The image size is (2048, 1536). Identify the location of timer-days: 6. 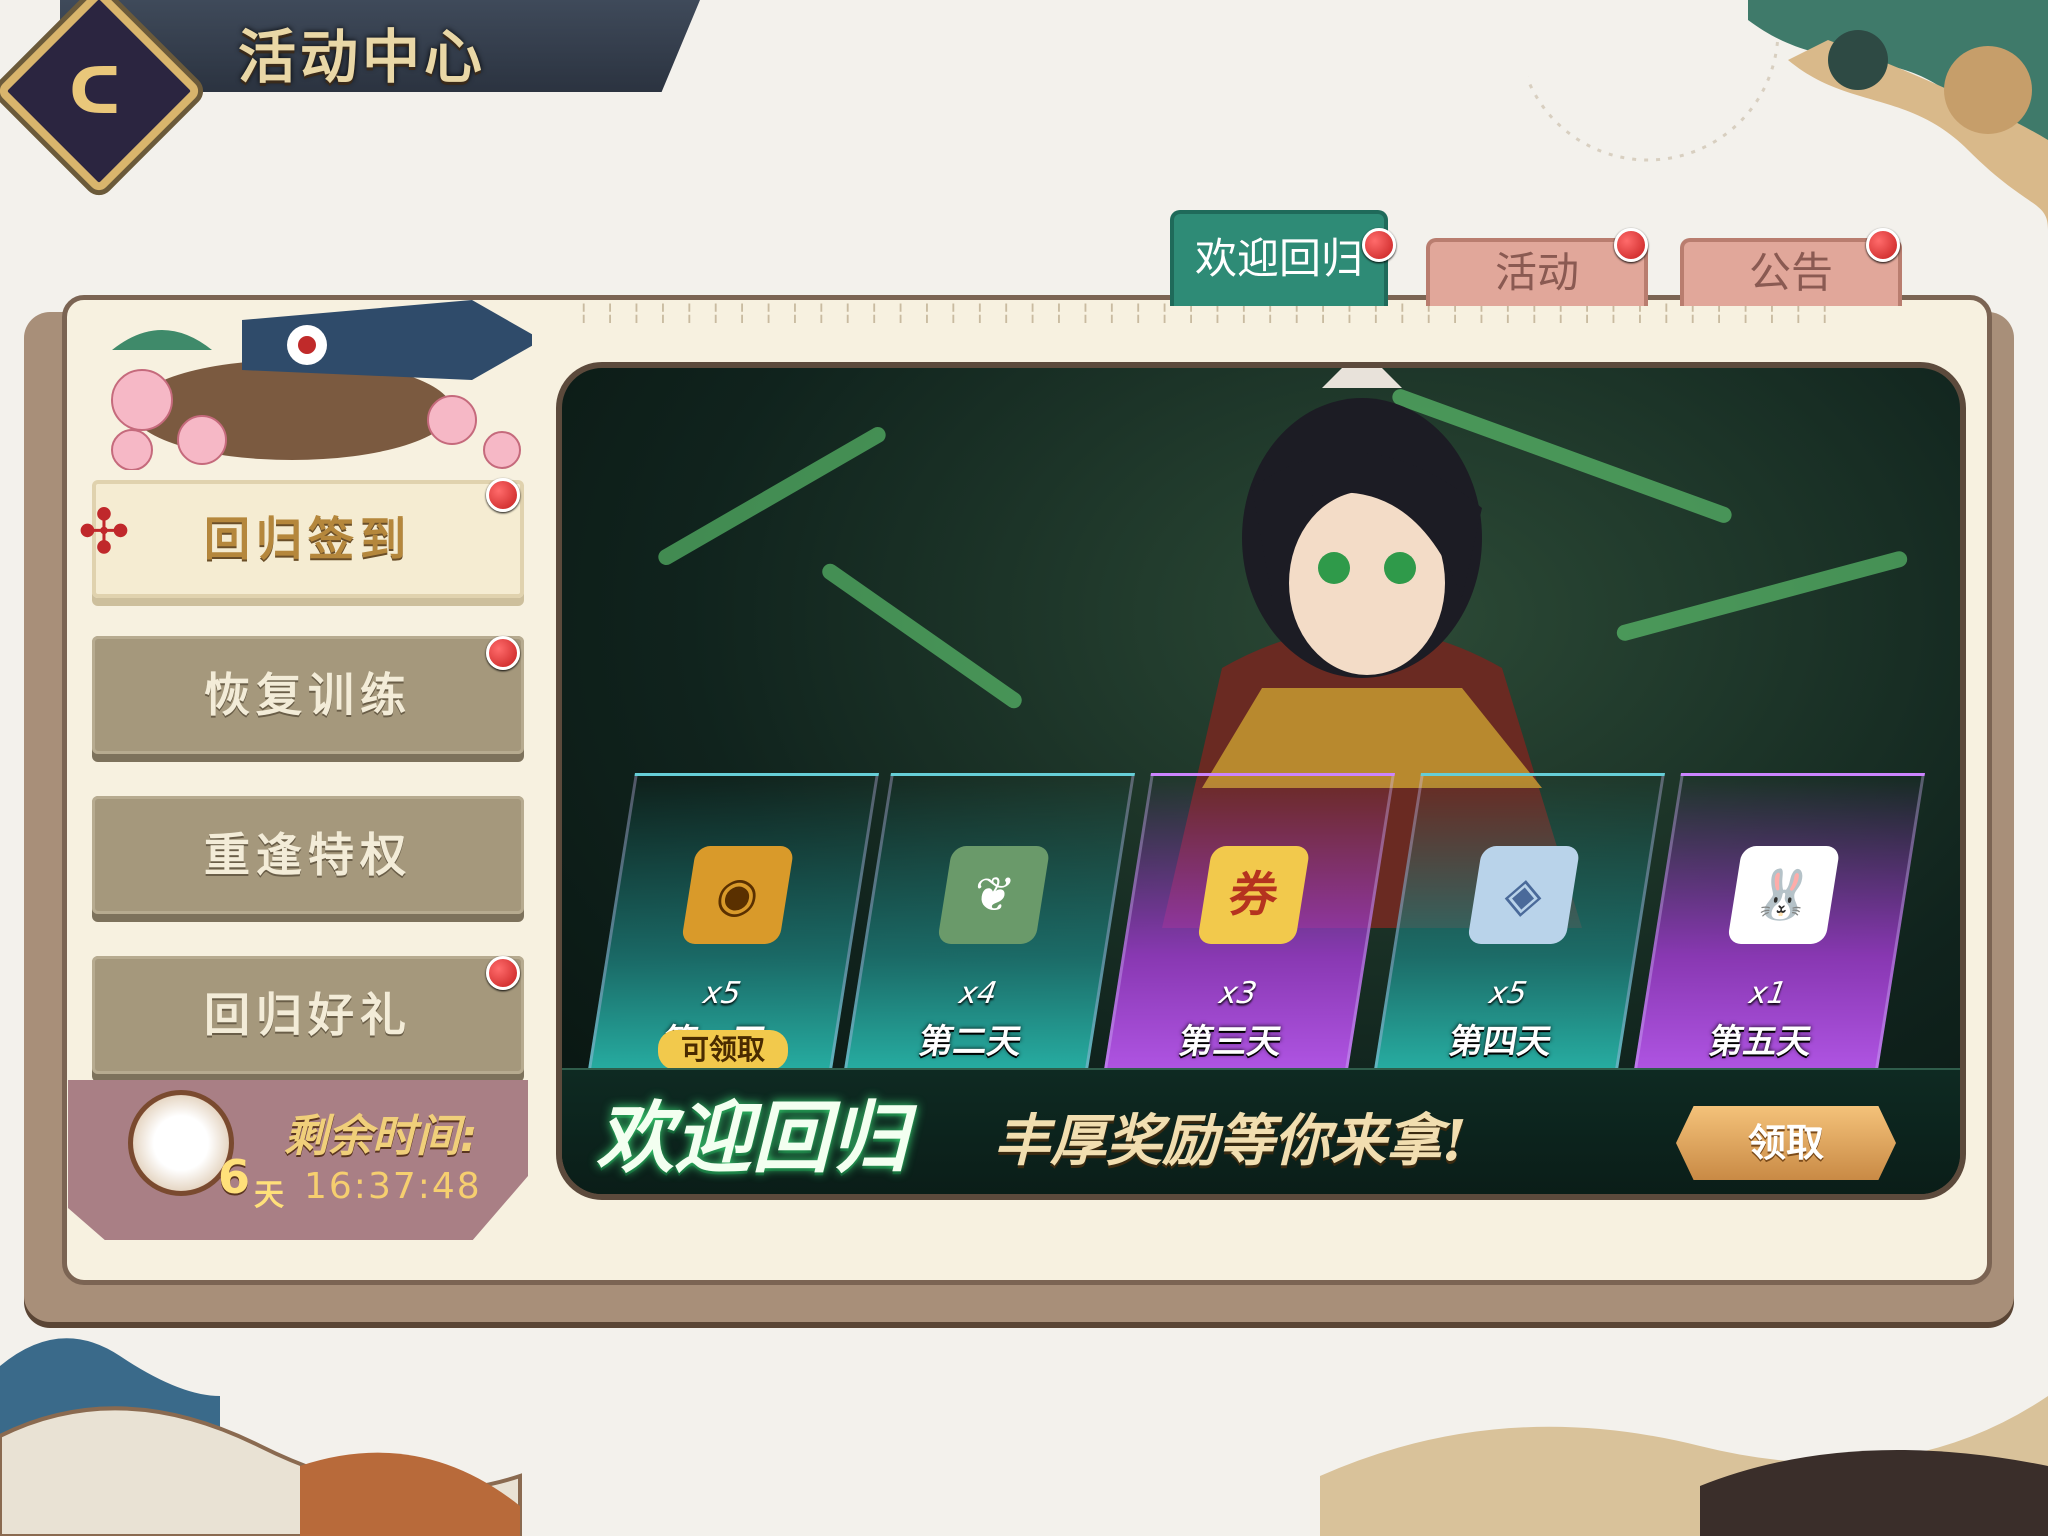
(234, 1177).